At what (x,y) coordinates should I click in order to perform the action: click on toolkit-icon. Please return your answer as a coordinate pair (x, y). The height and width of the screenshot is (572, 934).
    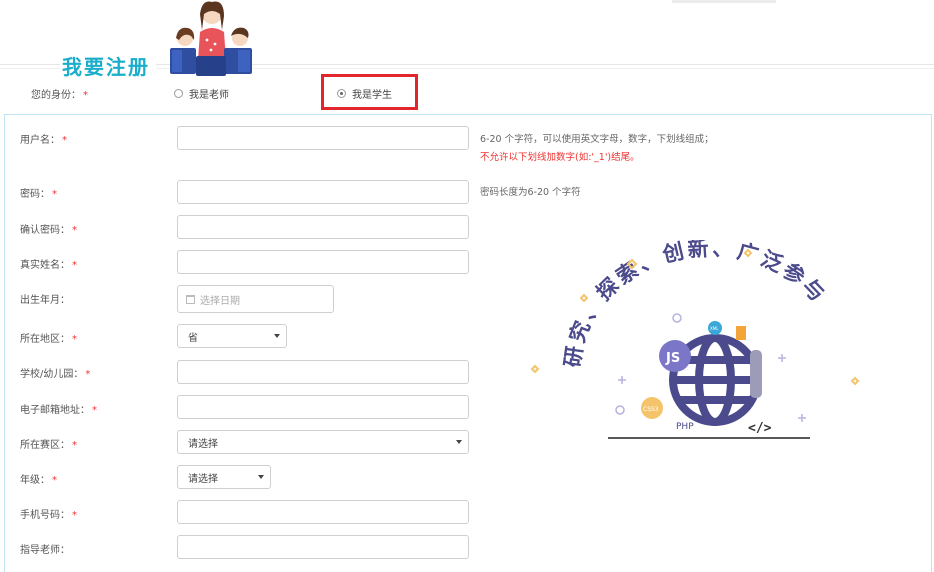
    Looking at the image, I should click on (756, 374).